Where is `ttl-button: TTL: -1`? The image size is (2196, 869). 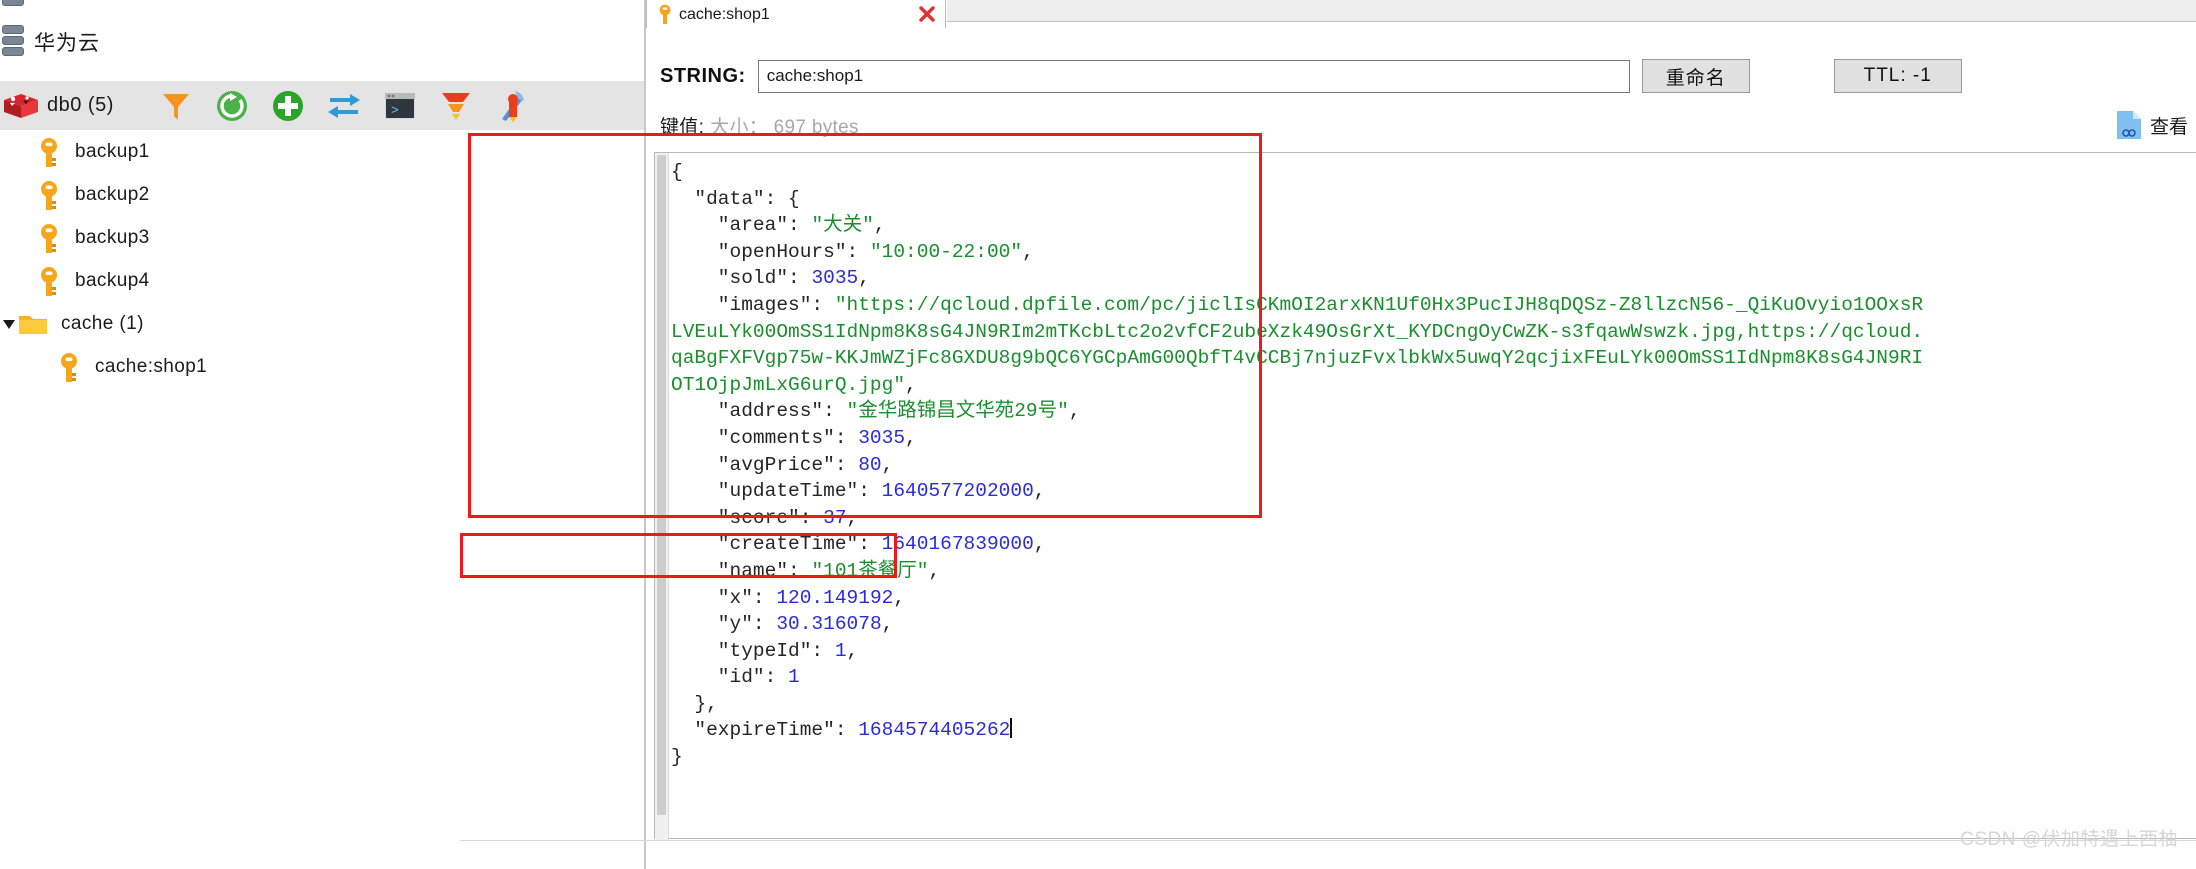 ttl-button: TTL: -1 is located at coordinates (1897, 76).